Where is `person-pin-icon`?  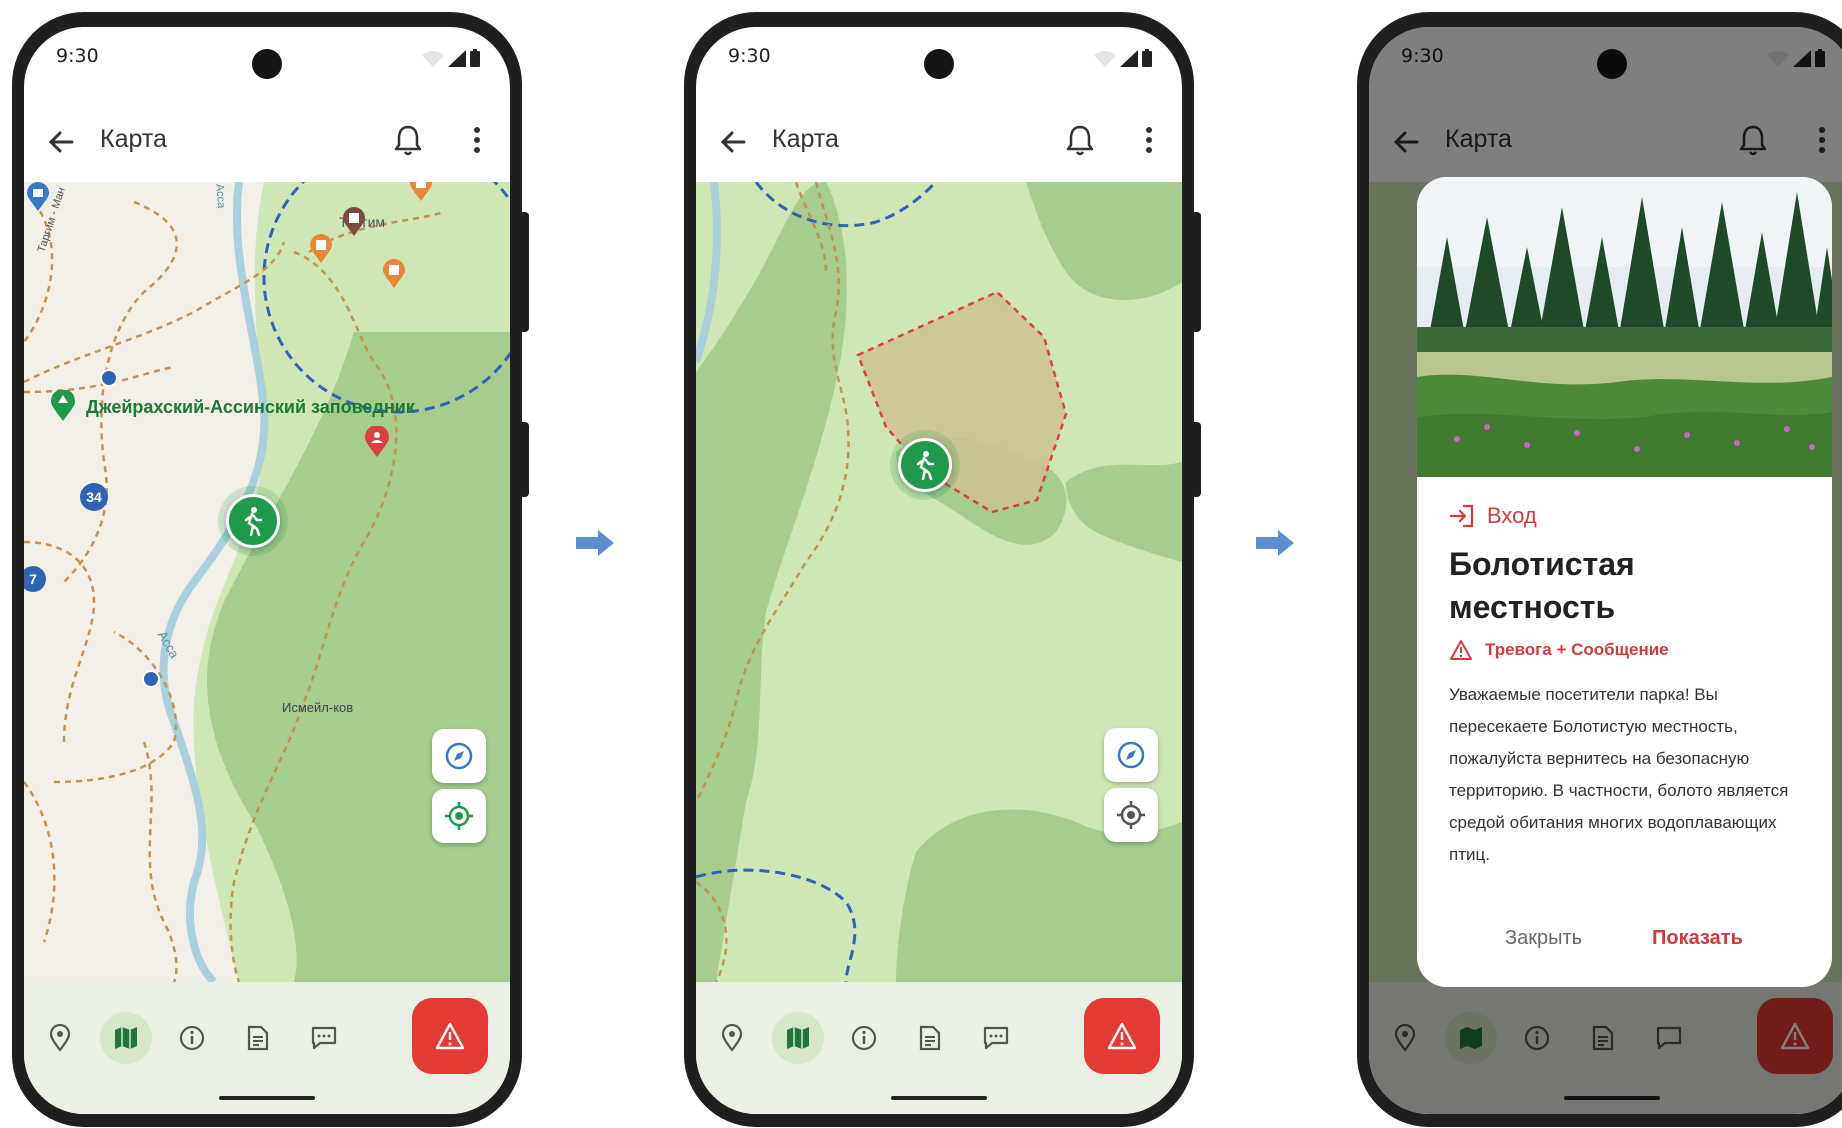 person-pin-icon is located at coordinates (377, 442).